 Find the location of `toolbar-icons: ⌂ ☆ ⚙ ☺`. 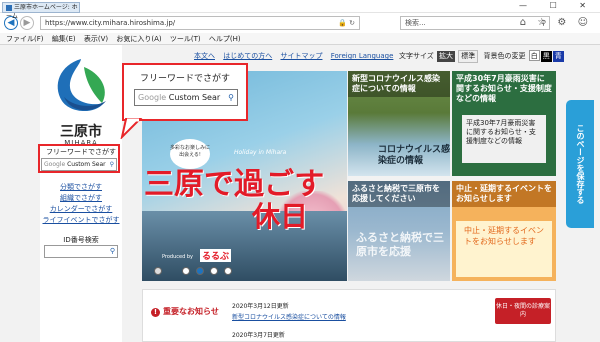

toolbar-icons: ⌂ ☆ ⚙ ☺ is located at coordinates (556, 23).